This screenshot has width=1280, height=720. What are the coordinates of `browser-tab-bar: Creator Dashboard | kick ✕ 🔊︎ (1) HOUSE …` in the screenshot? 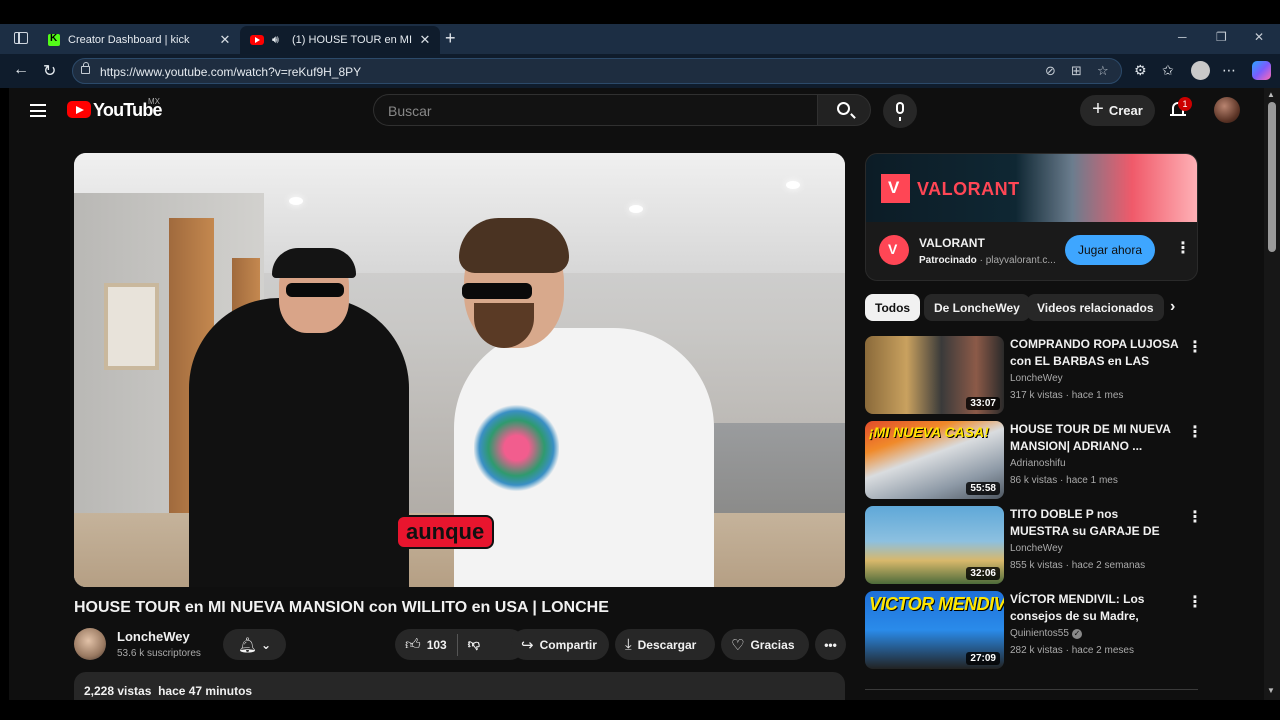 It's located at (640, 39).